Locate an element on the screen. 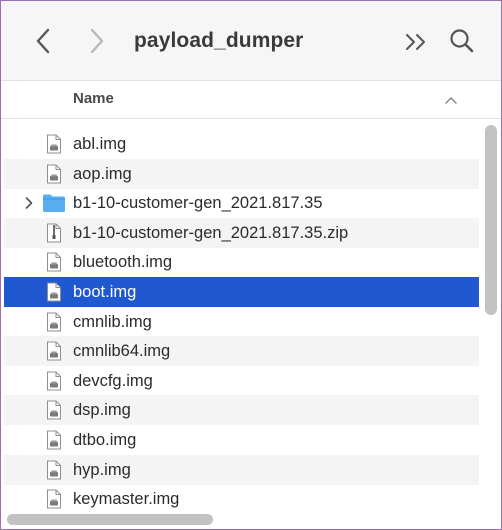 The height and width of the screenshot is (530, 502). file-name: cmnlib64.img is located at coordinates (122, 351).